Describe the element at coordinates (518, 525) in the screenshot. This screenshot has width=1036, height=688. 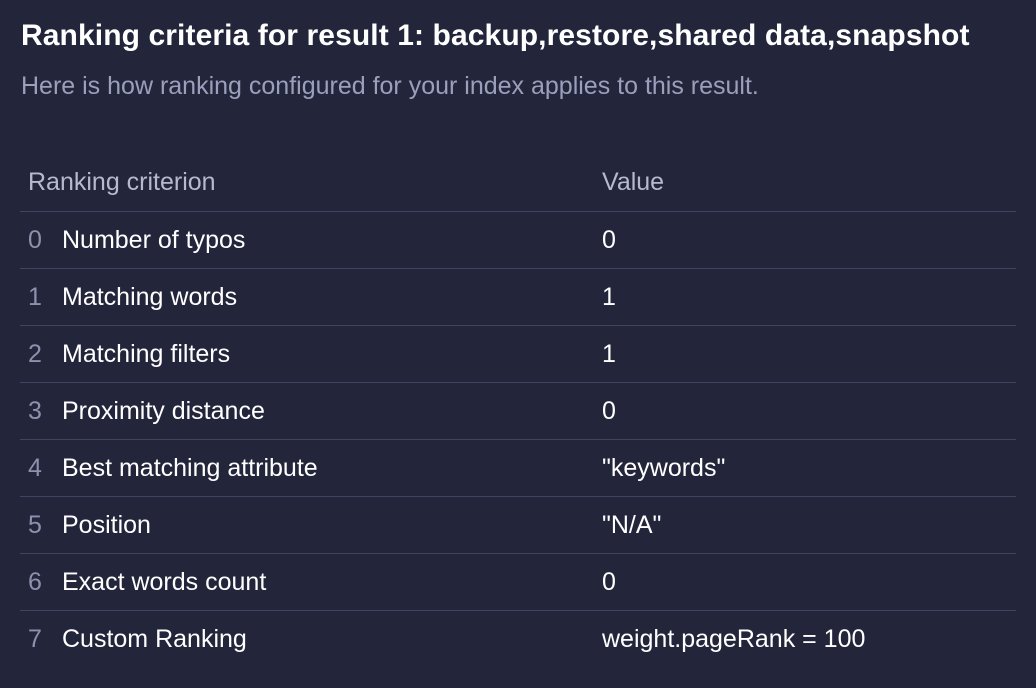
I see `table-row: 5 Position "N/A"` at that location.